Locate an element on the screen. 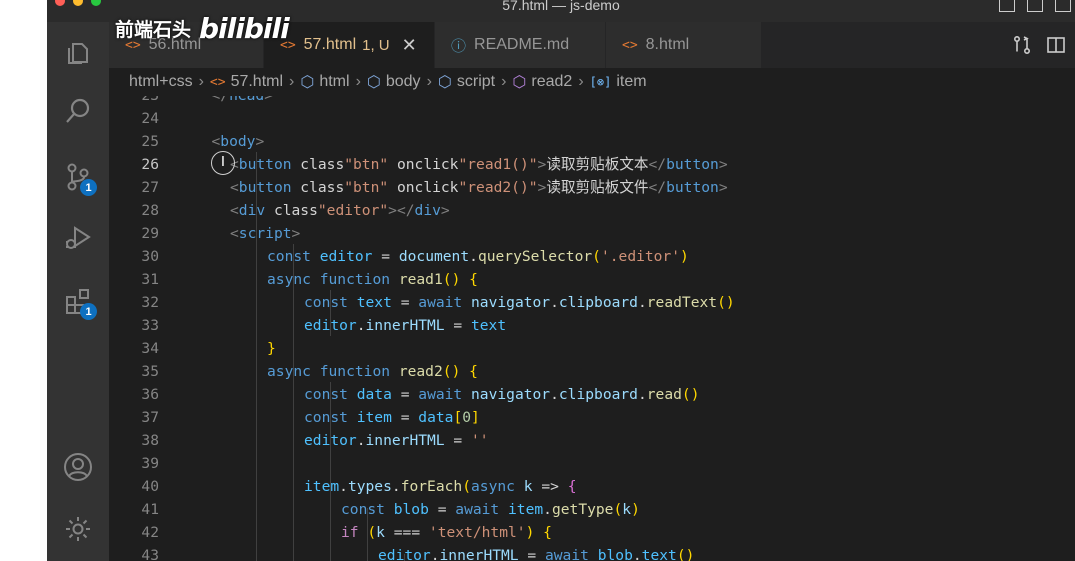 This screenshot has height=561, width=1075. code-line: 33 editor.innerHTML = text is located at coordinates (592, 325).